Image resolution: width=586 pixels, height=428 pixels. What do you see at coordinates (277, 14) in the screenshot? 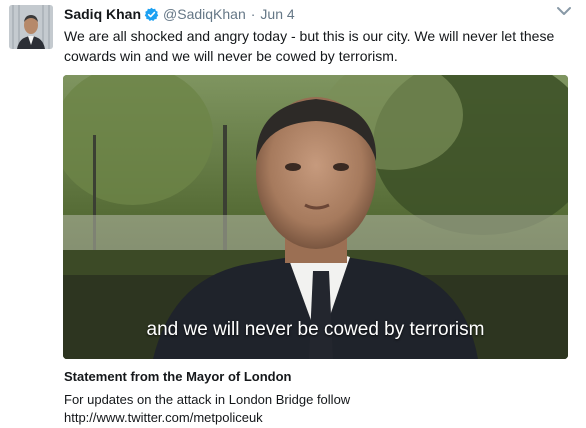
I see `tweet-timestamp: Jun 4` at bounding box center [277, 14].